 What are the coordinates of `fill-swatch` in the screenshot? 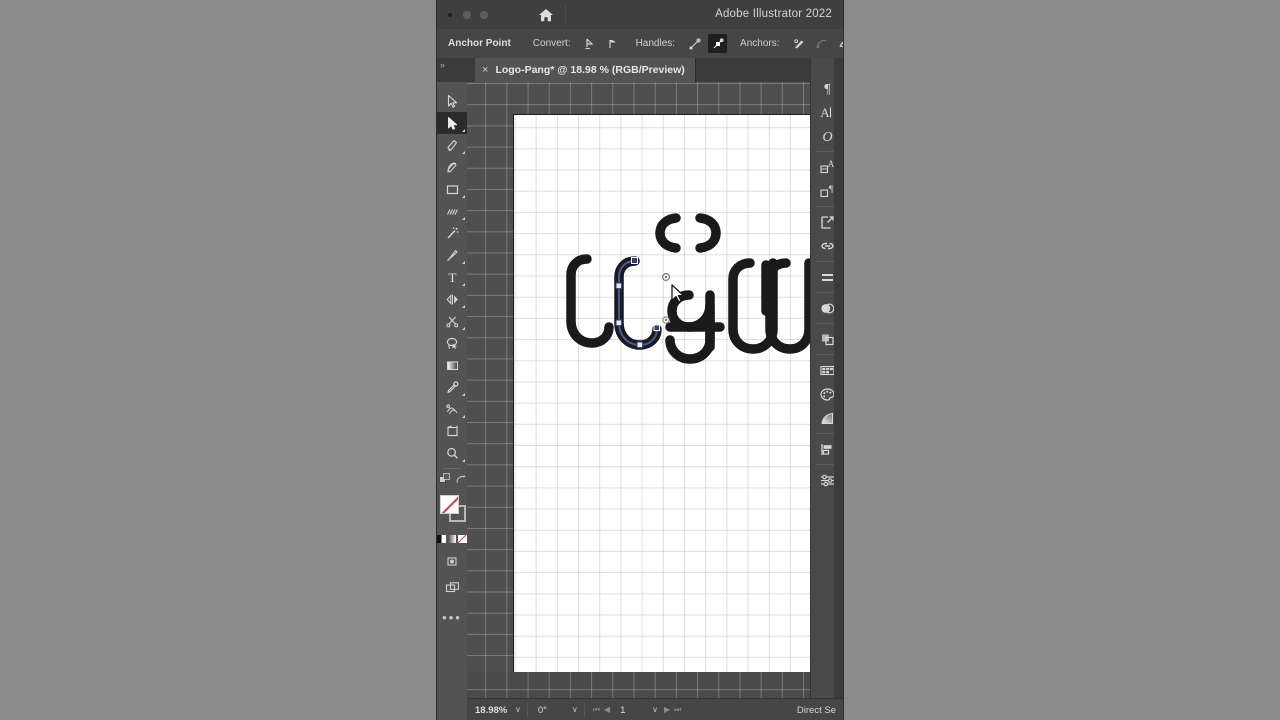 It's located at (449, 504).